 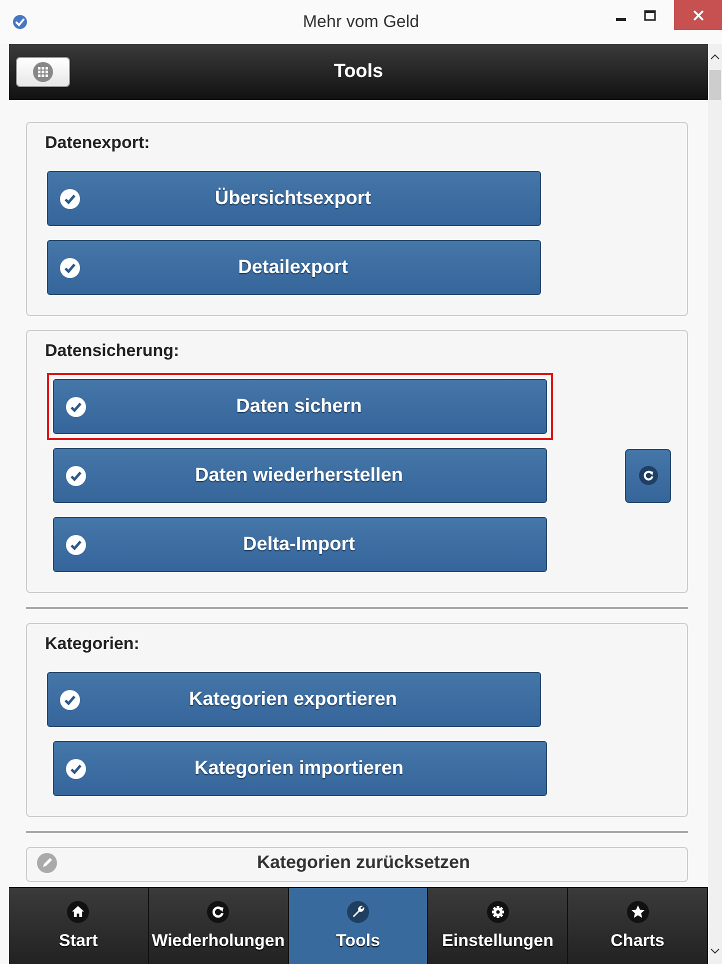 What do you see at coordinates (218, 926) in the screenshot?
I see `tab: Wiederholungen` at bounding box center [218, 926].